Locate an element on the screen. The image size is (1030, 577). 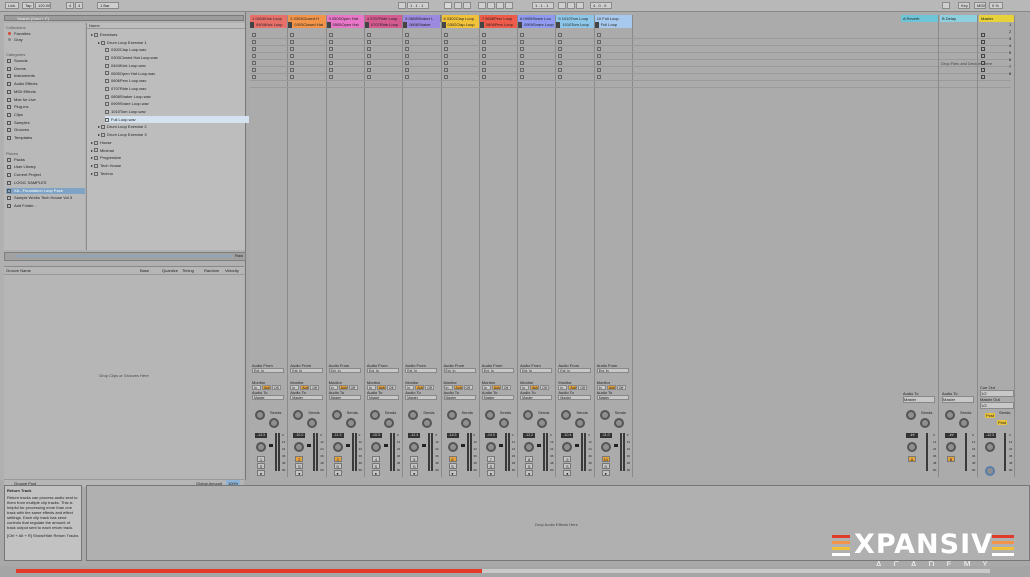
clip-slot-playing: 0505Open Hat is located at coordinates (345, 25).